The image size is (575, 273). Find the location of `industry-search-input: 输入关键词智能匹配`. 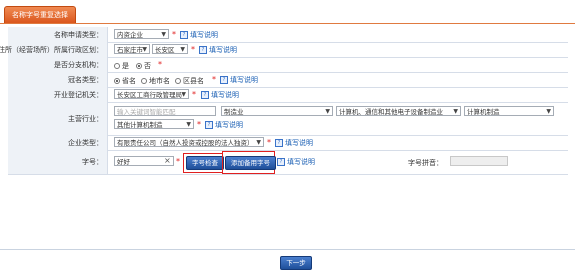

industry-search-input: 输入关键词智能匹配 is located at coordinates (165, 111).